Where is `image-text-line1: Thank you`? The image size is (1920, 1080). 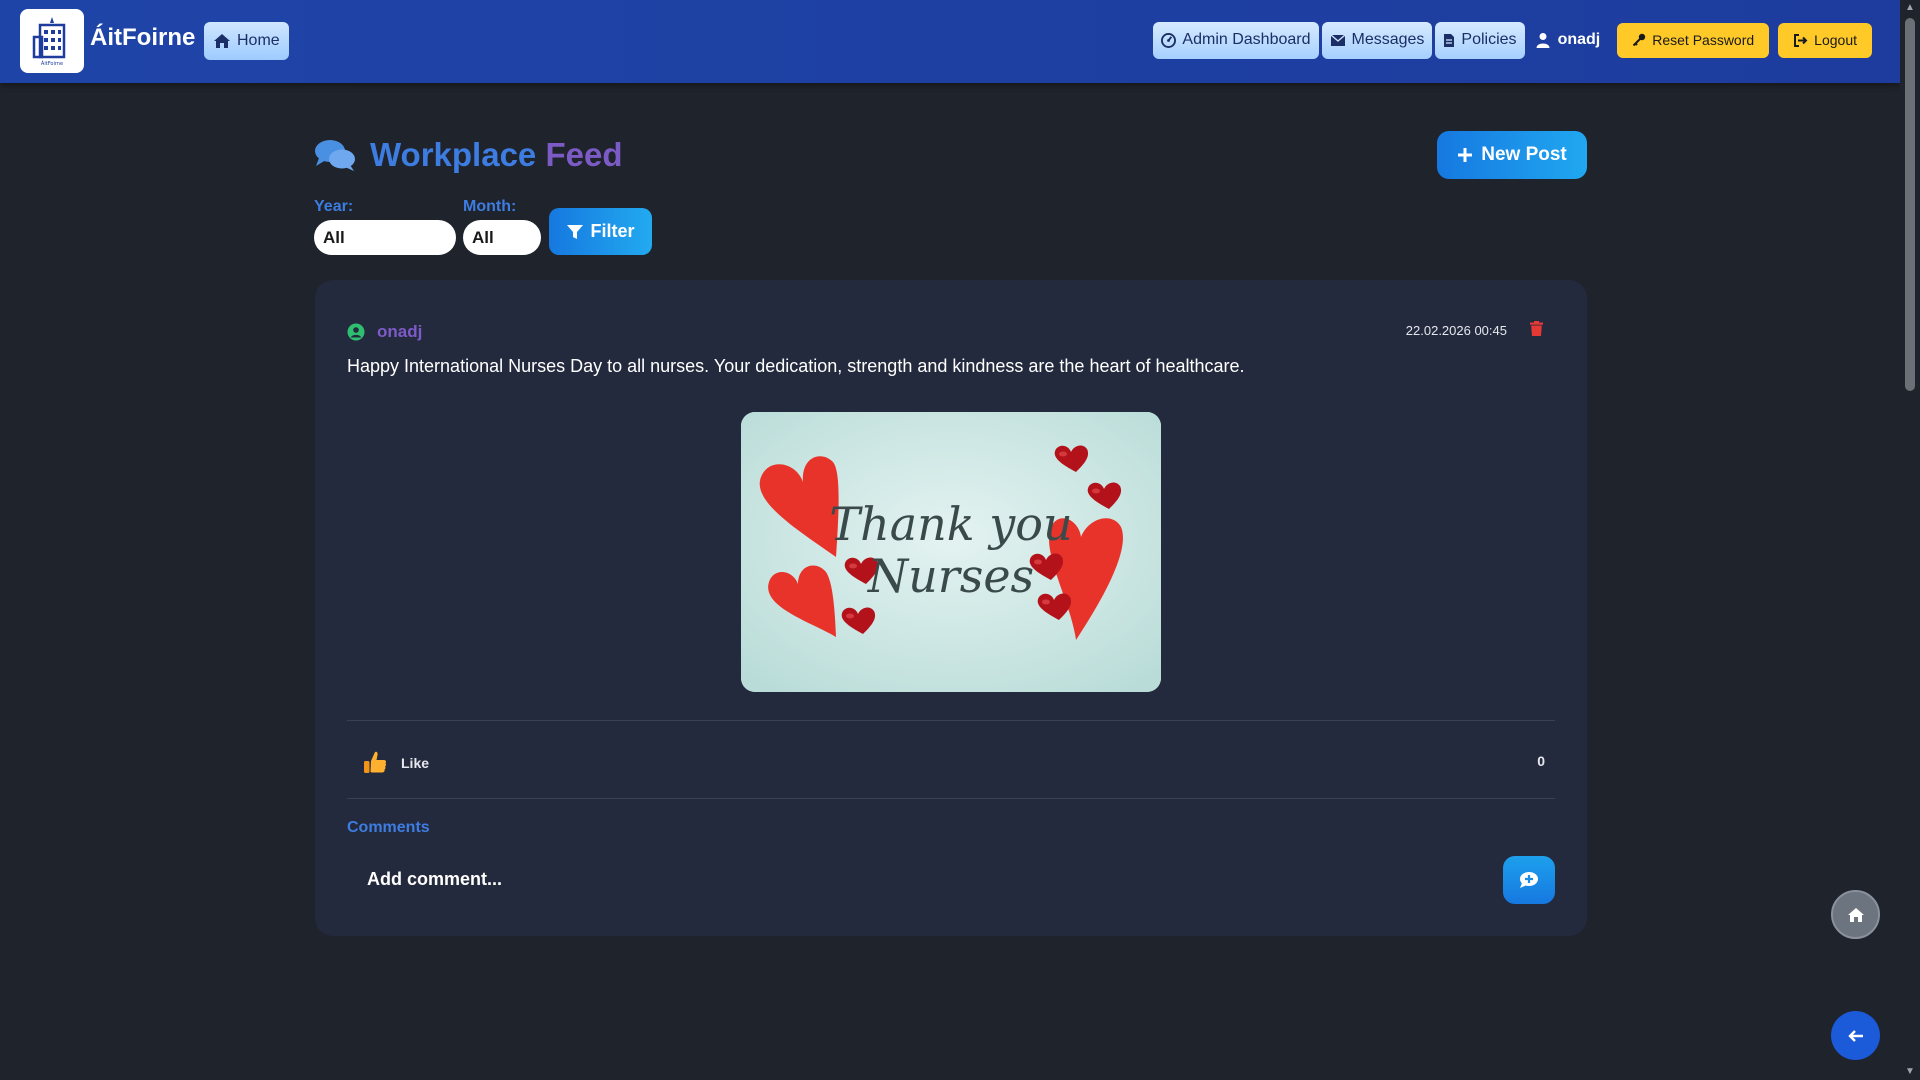
image-text-line1: Thank you is located at coordinates (950, 524).